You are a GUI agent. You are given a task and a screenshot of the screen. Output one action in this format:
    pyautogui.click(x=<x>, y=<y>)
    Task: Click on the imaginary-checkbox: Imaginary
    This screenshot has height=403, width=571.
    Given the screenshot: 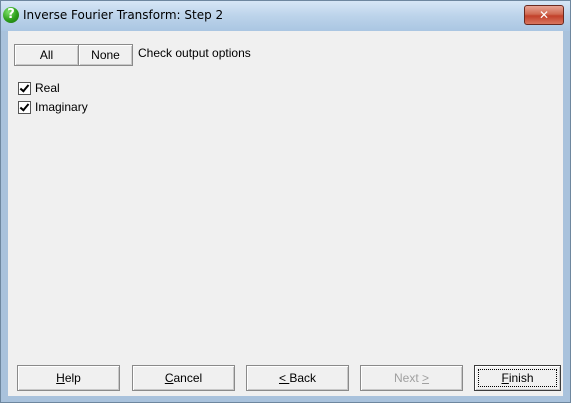 What is the action you would take?
    pyautogui.click(x=53, y=107)
    